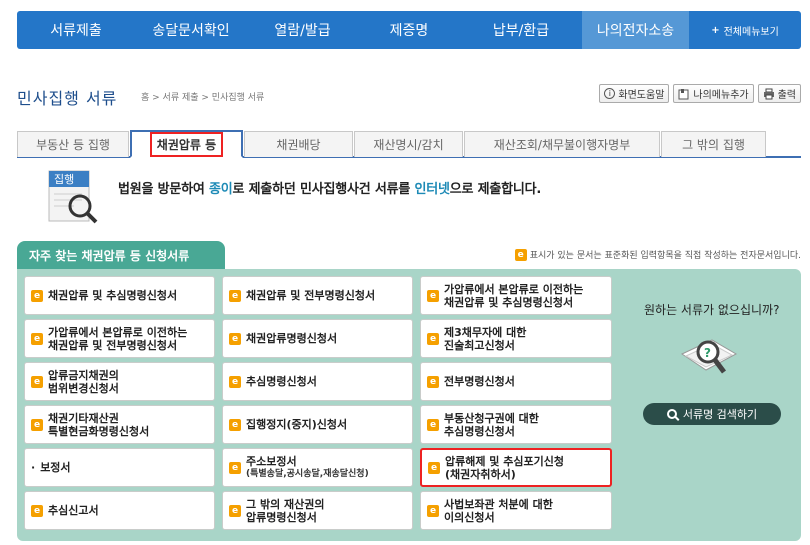 The width and height of the screenshot is (810, 545). What do you see at coordinates (516, 510) in the screenshot?
I see `doc-item: e 사법보좌관 처분에 대한 이의신청서` at bounding box center [516, 510].